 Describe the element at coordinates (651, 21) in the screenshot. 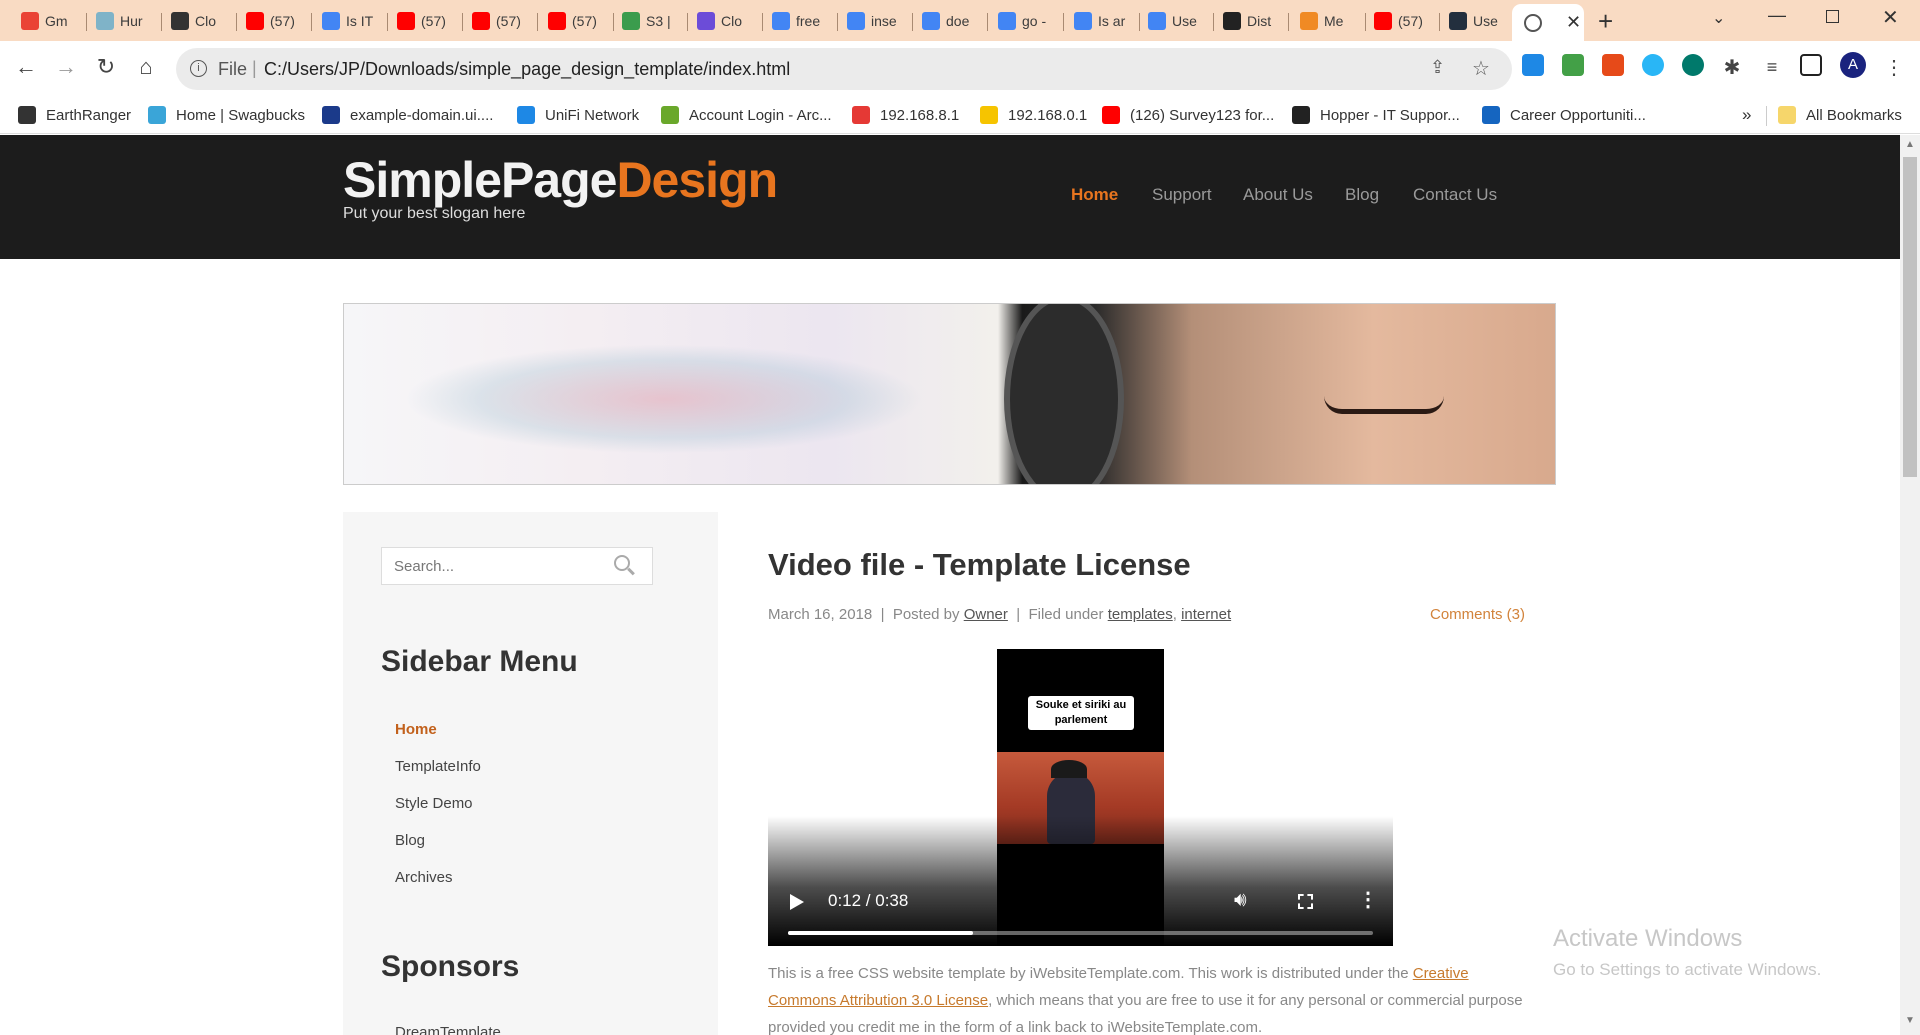

I see `tab-item: S3 |` at that location.